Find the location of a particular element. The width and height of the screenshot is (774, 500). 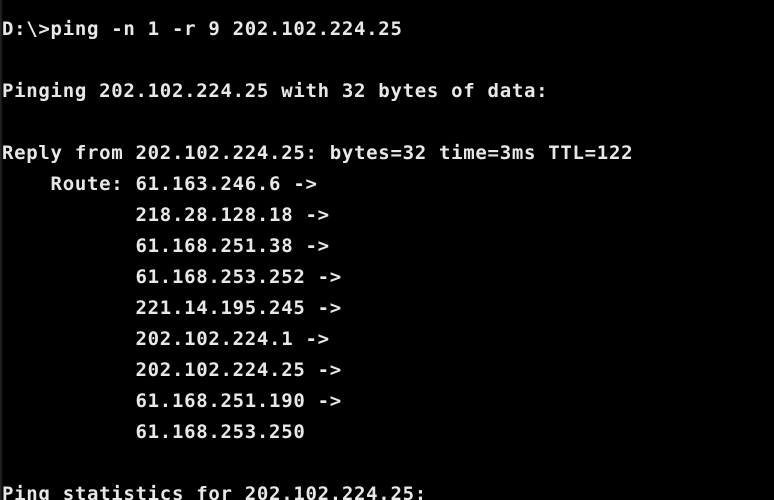

terminal-line-statistics-header: Ping statistics for 202.102.224.25: is located at coordinates (214, 491).